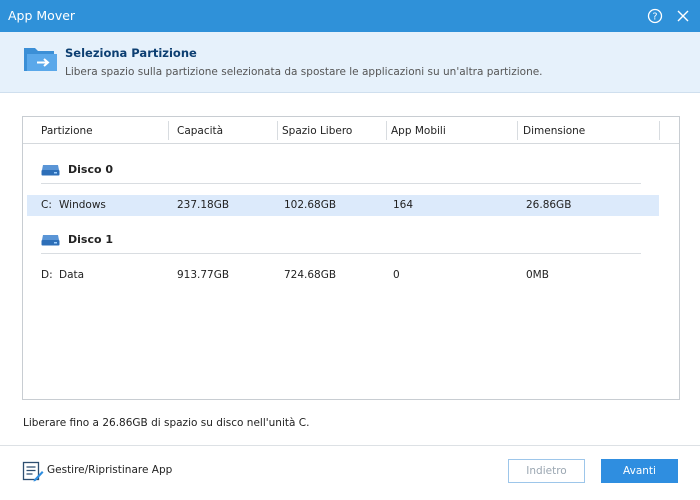 This screenshot has height=500, width=700. I want to click on partition-movable-apps: 164, so click(403, 205).